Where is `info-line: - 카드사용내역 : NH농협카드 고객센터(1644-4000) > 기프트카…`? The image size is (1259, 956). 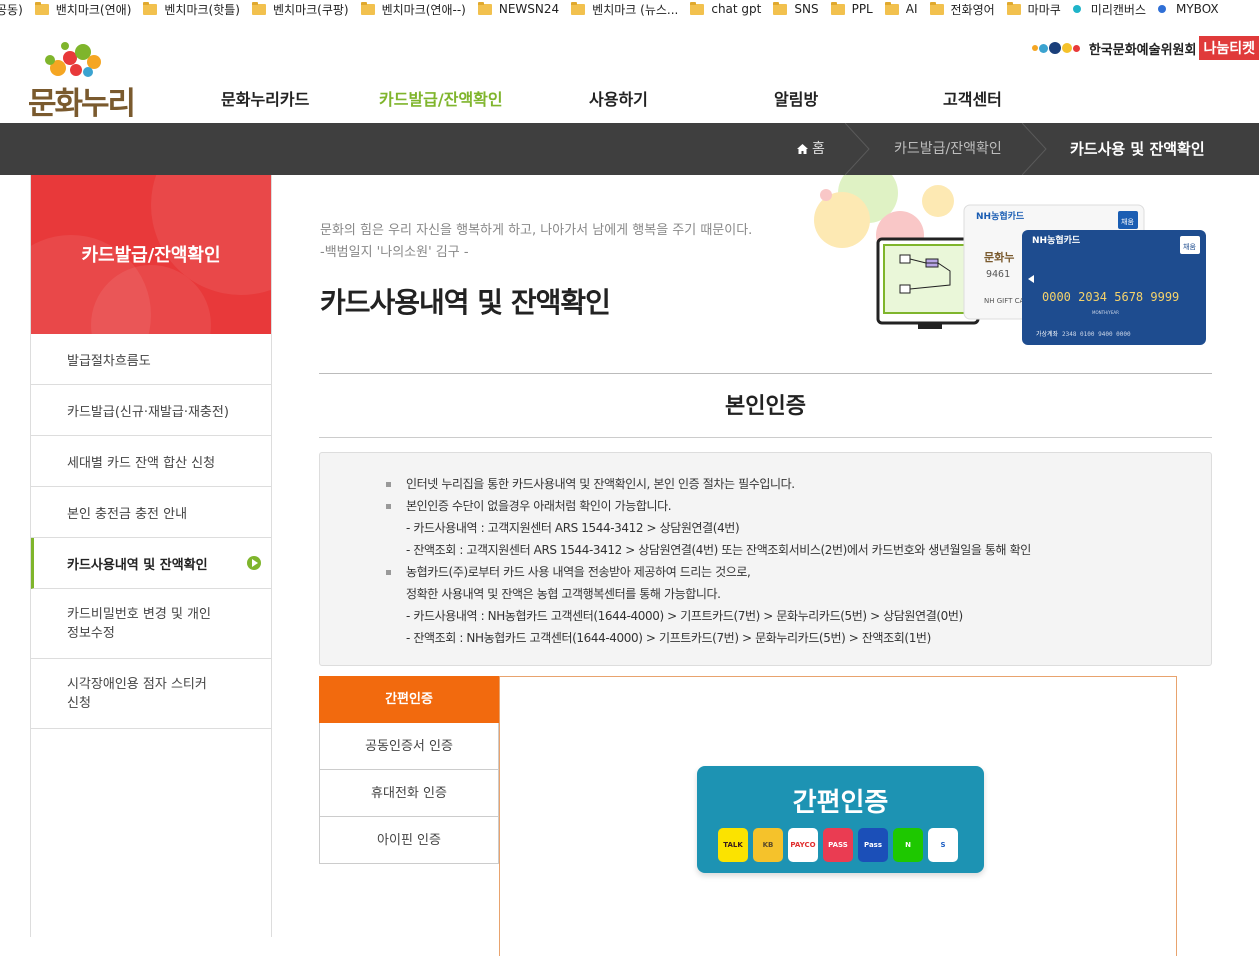
info-line: - 카드사용내역 : NH농협카드 고객센터(1644-4000) > 기프트카… is located at coordinates (684, 616).